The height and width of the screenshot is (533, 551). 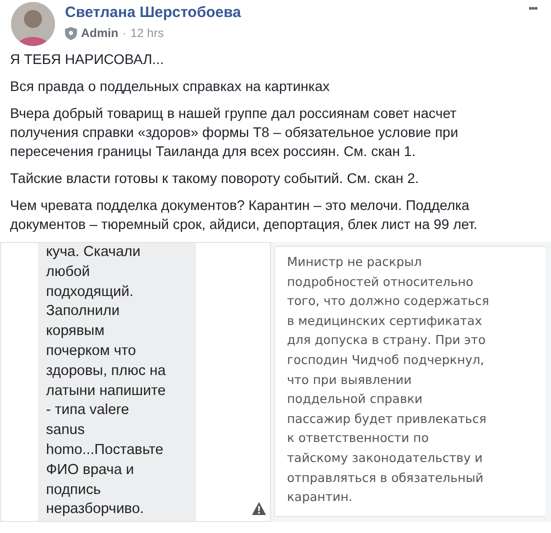 I want to click on post-paragraph: Вся правда о поддельных справках на картинках, so click(x=170, y=86).